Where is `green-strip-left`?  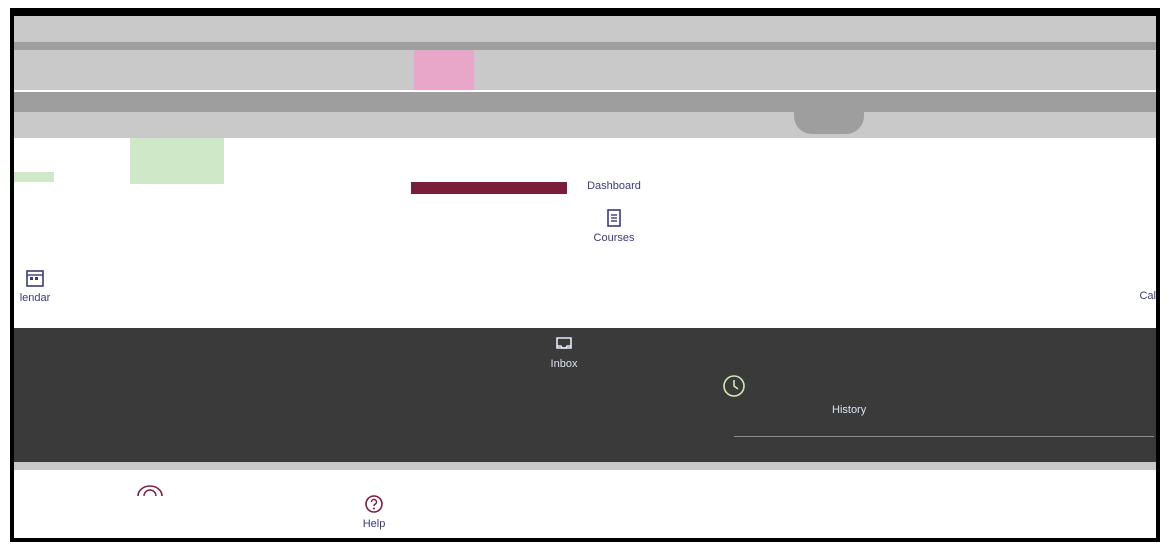
green-strip-left is located at coordinates (34, 177).